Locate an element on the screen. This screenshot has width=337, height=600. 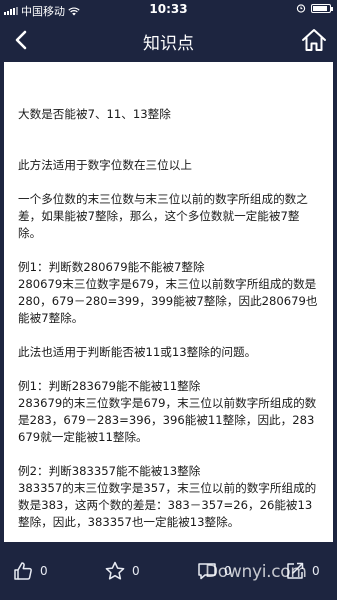
favorite-button: 0 is located at coordinates (122, 571).